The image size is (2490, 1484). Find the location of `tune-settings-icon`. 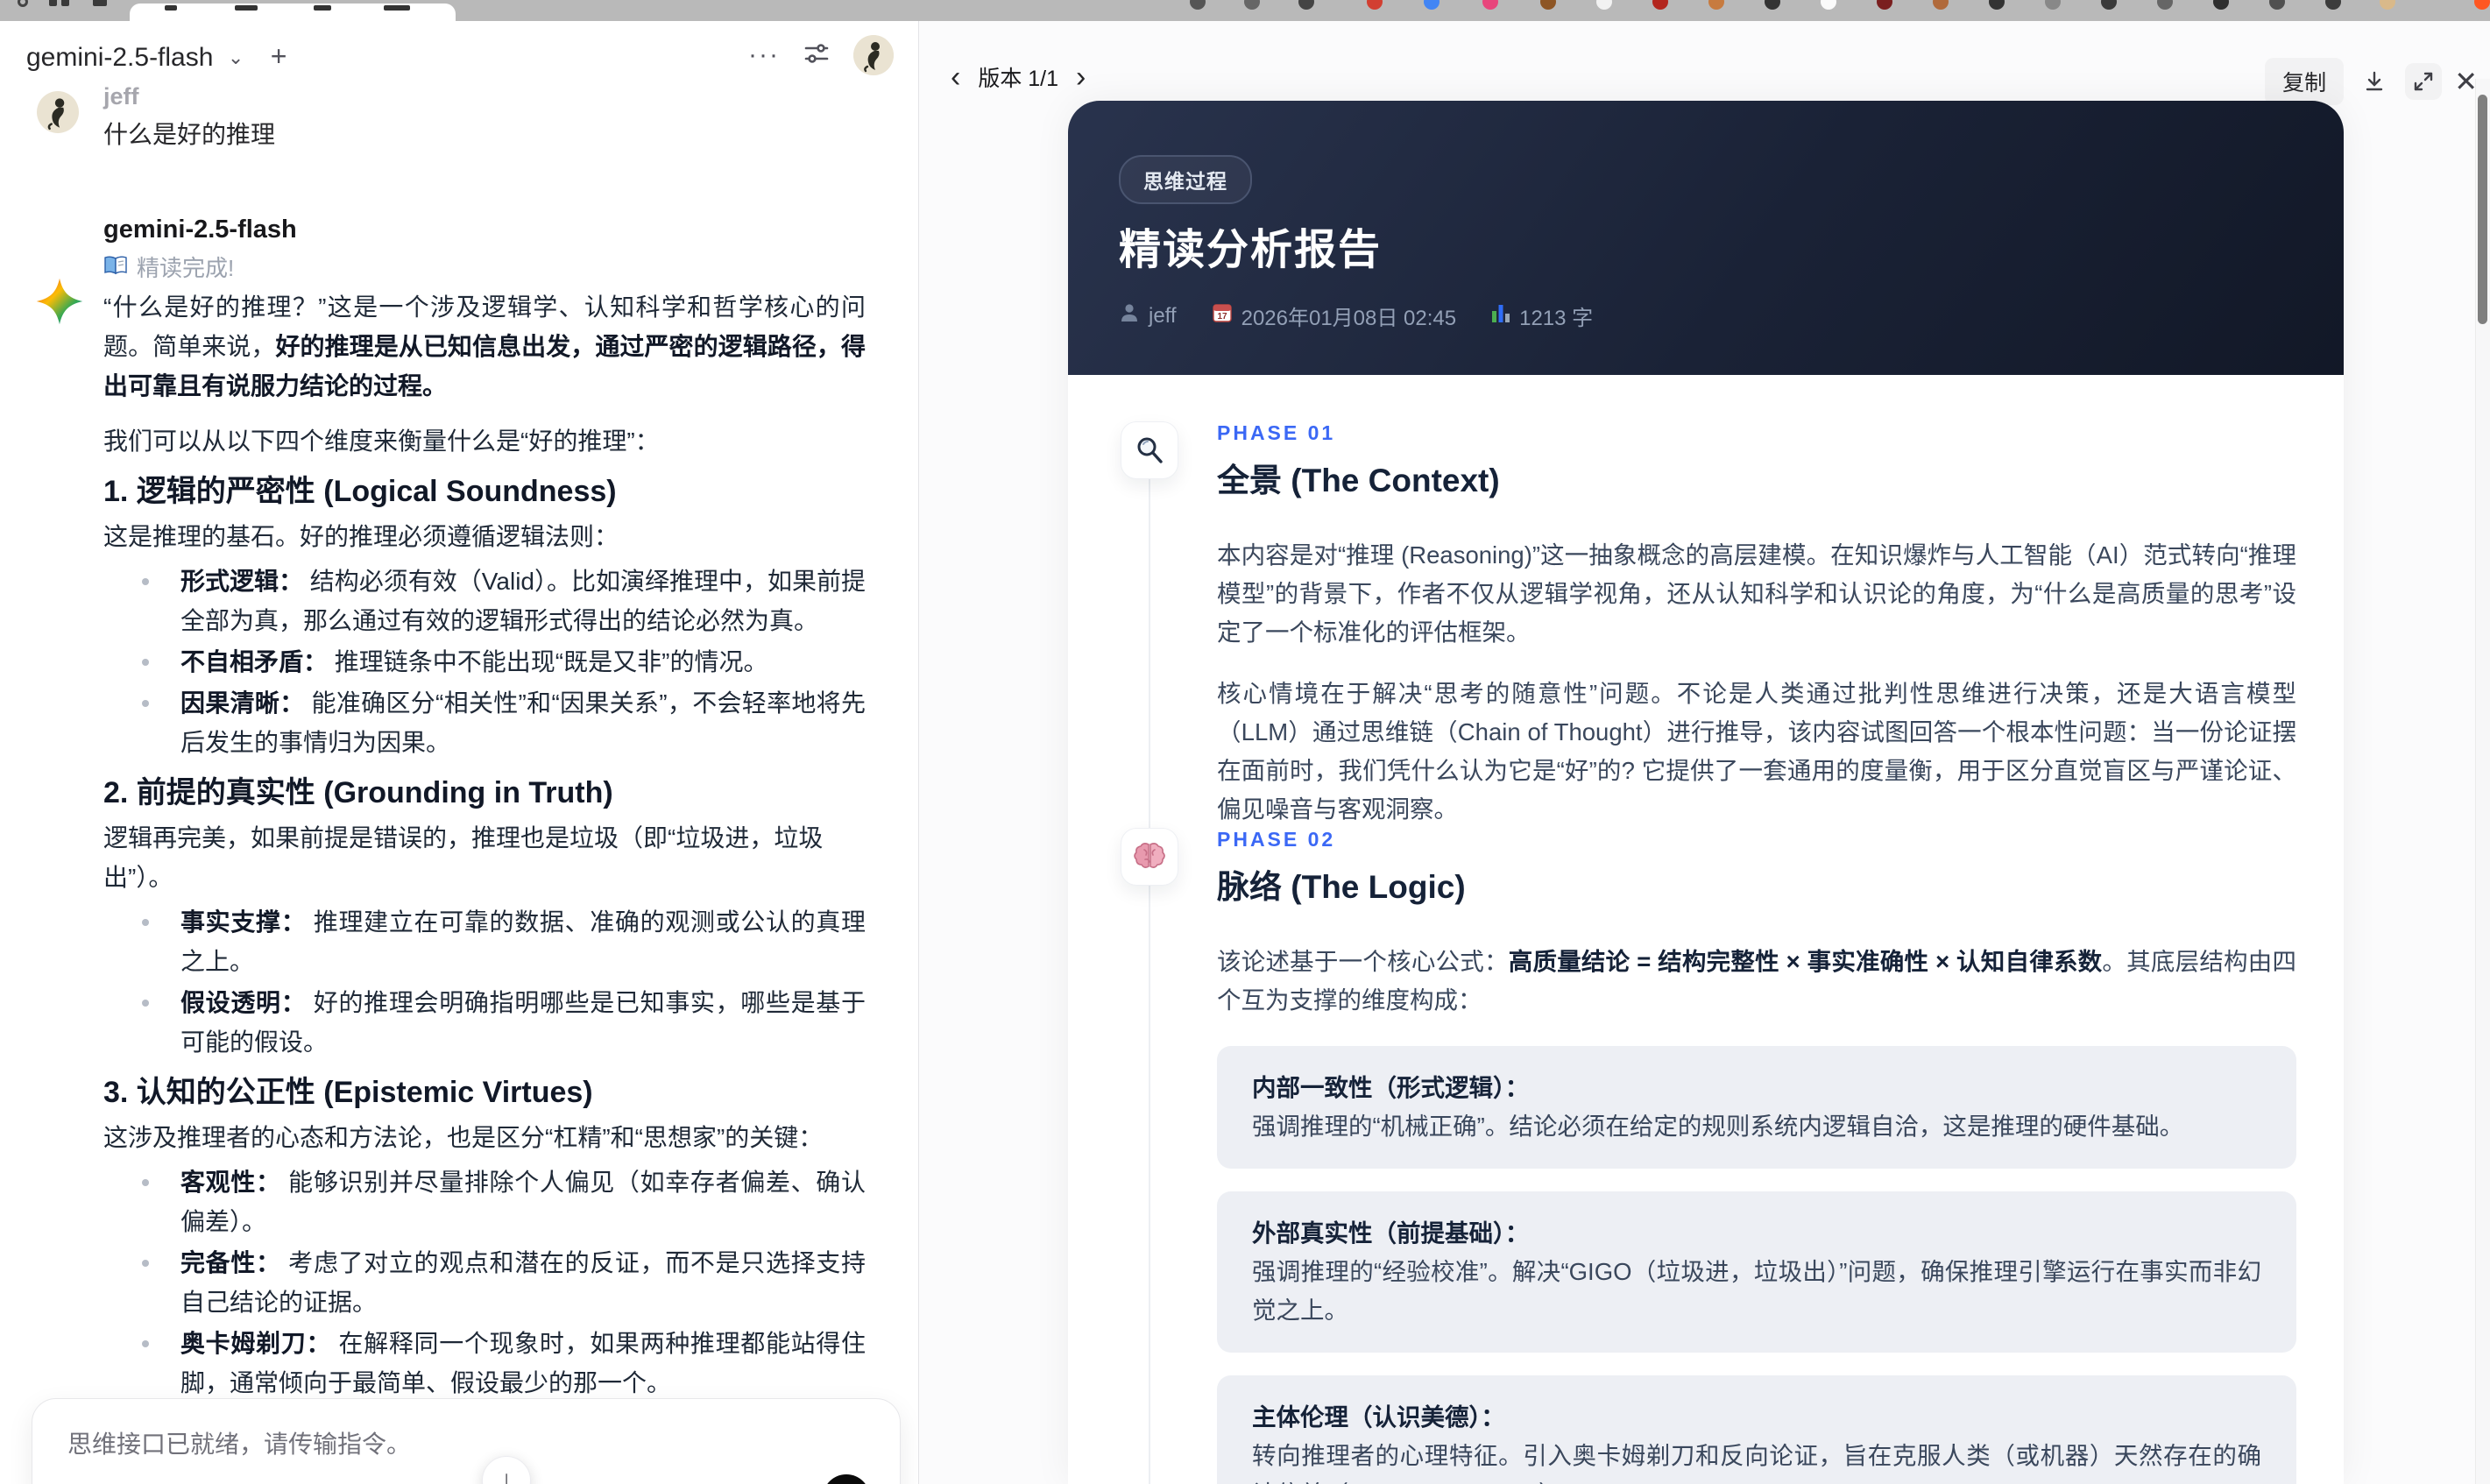

tune-settings-icon is located at coordinates (817, 56).